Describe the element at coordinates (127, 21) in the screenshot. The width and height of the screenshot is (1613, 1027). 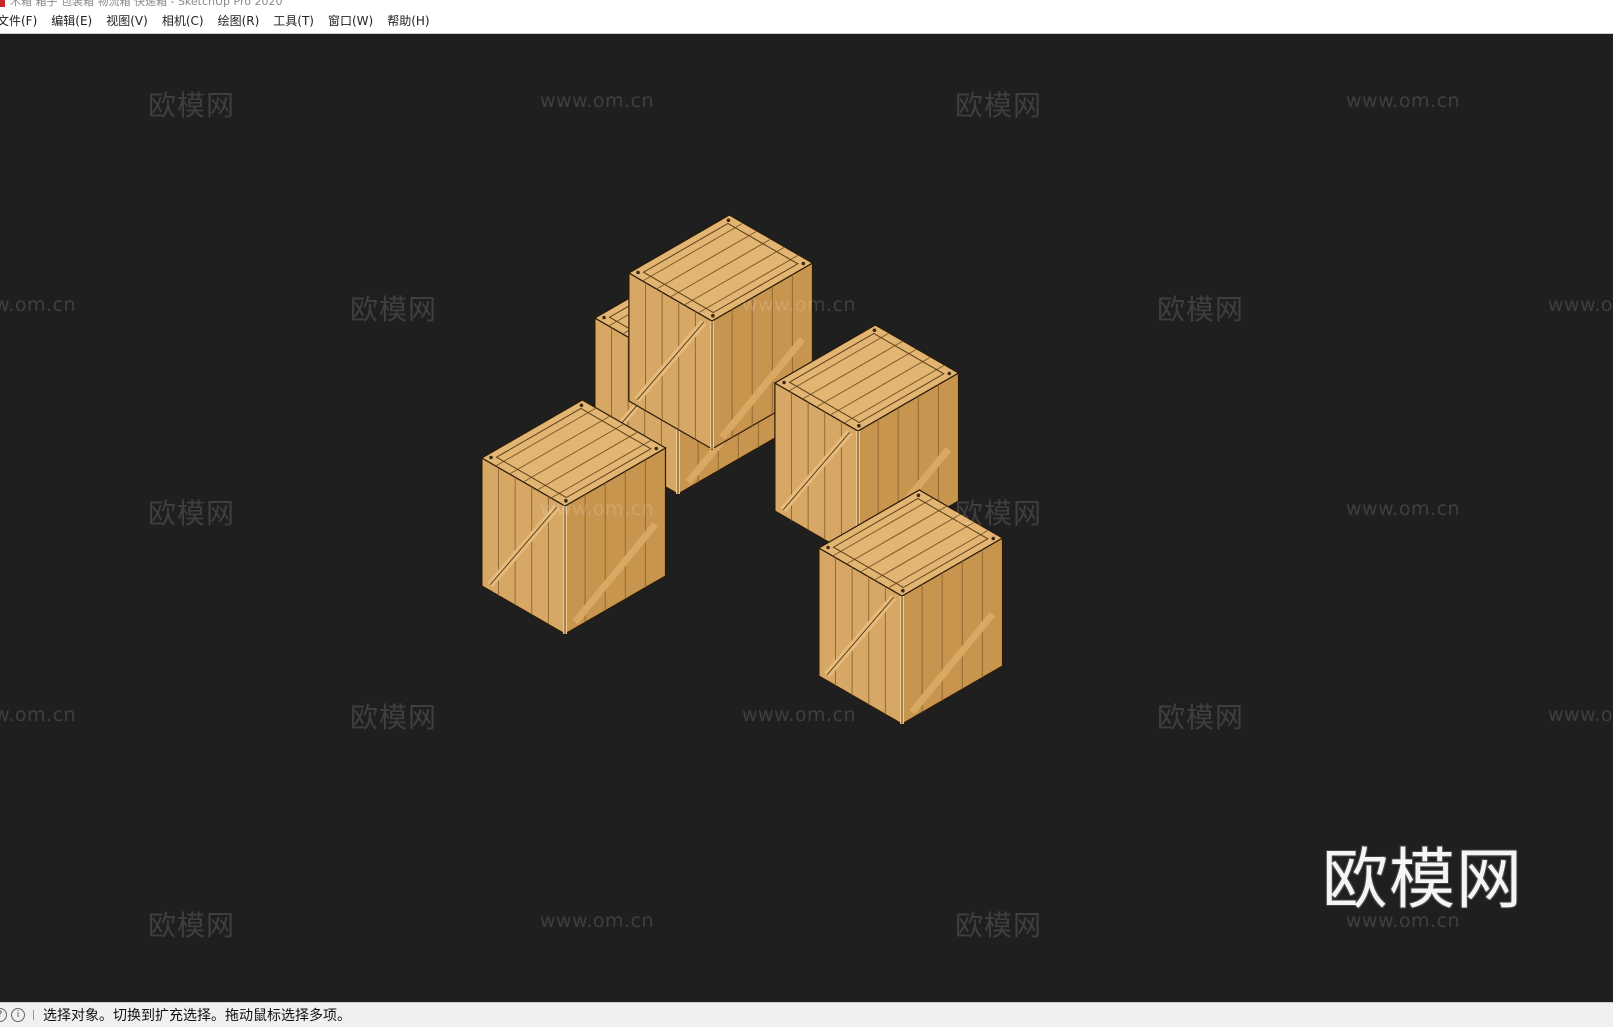
I see `menu-view: 视图(V)` at that location.